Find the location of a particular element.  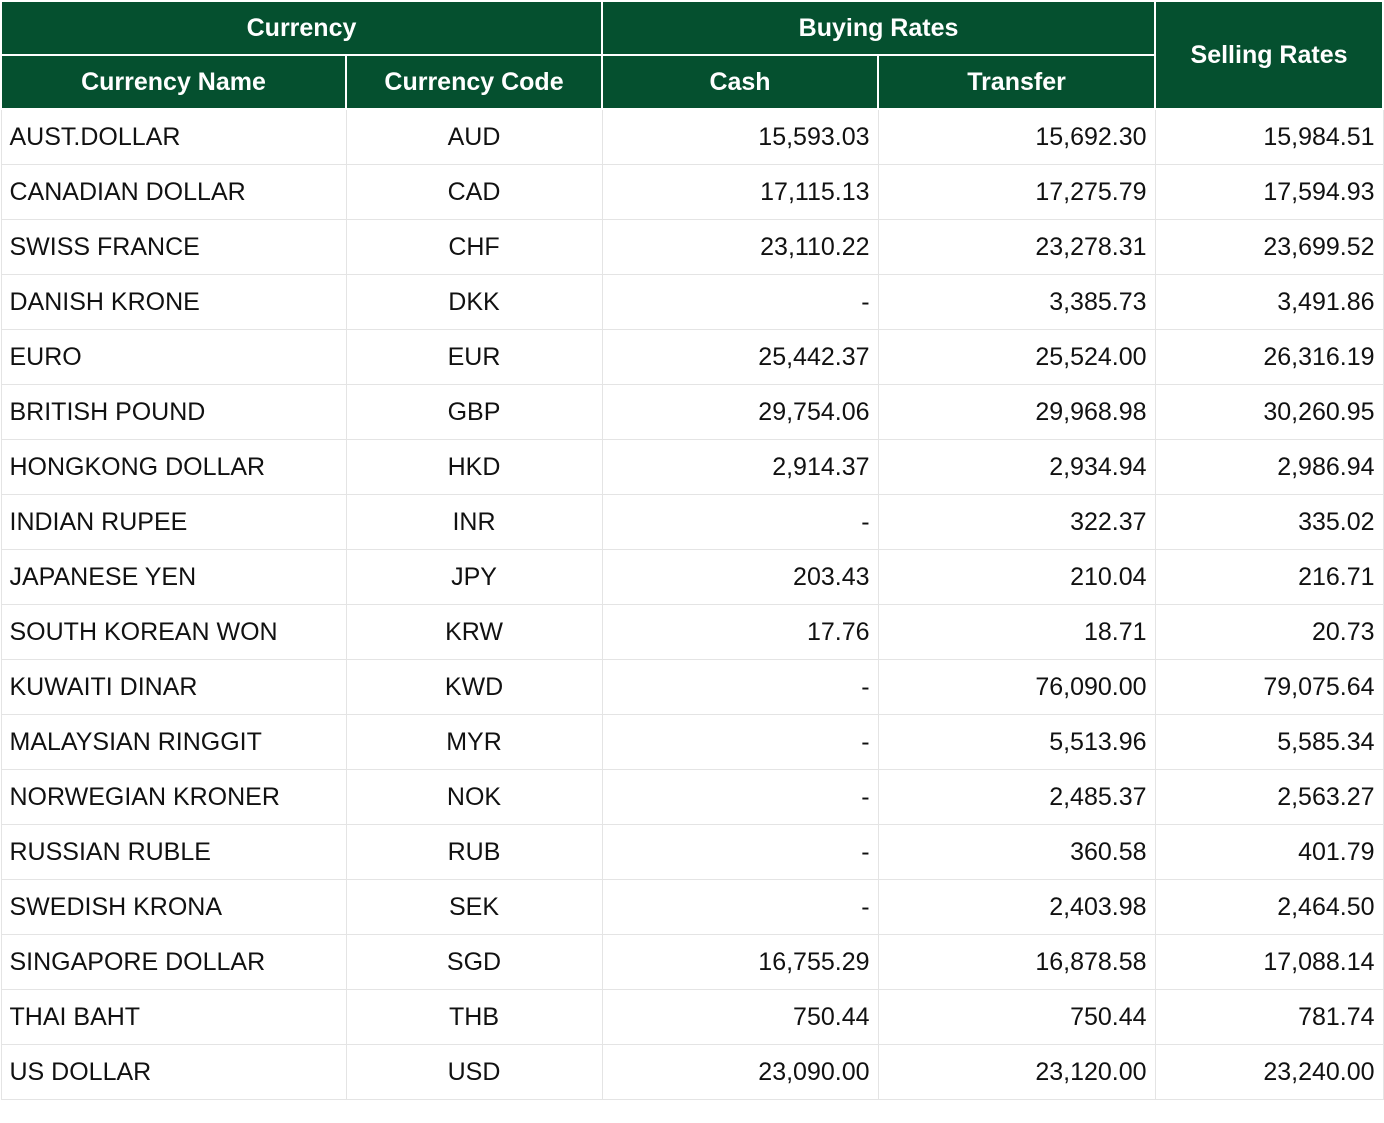

currency-name-cell: INDIAN RUPEE is located at coordinates (173, 522).